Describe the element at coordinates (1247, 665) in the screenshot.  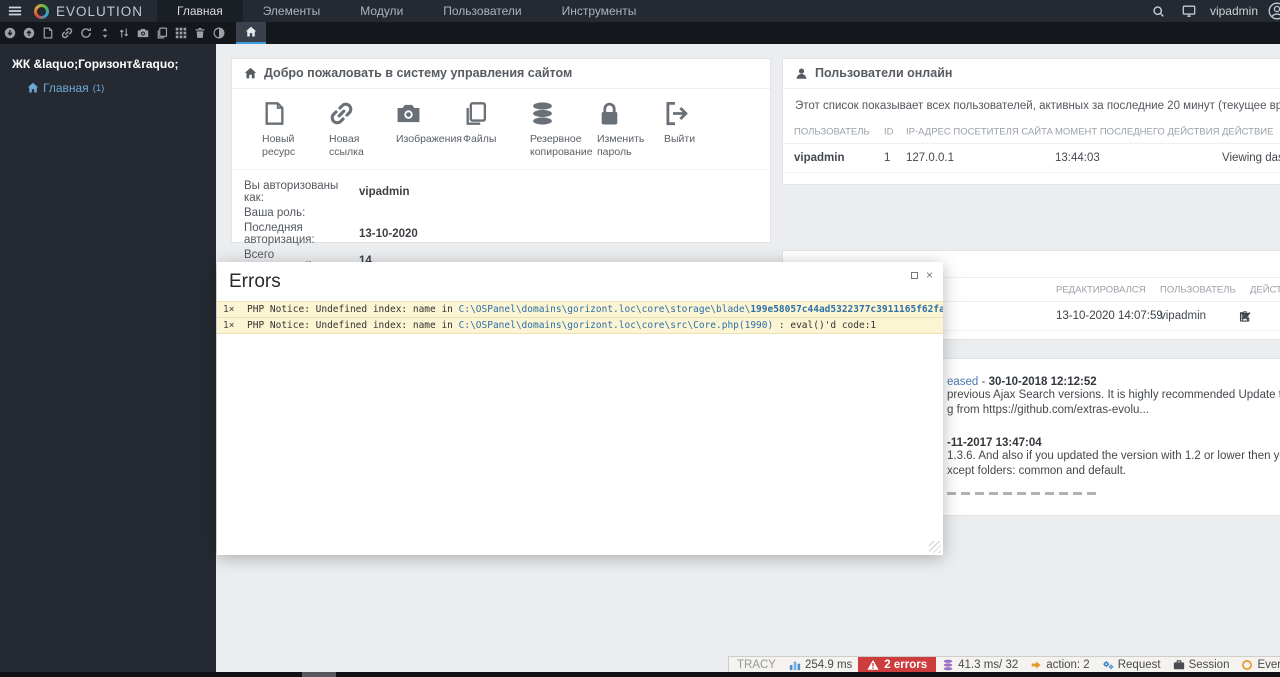
I see `circle-outline-icon` at that location.